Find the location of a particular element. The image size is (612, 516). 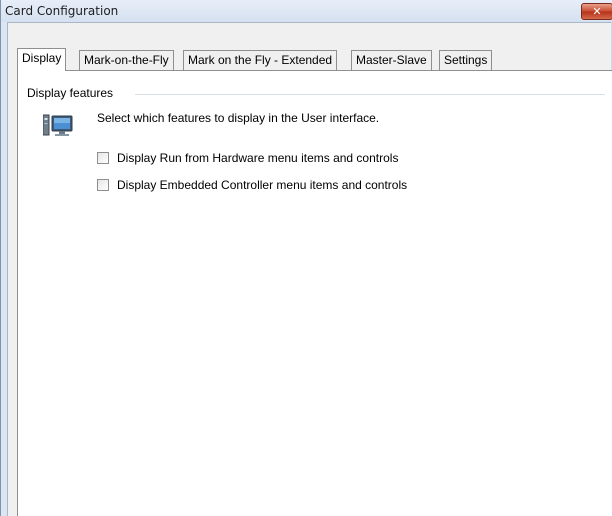

computer-icon is located at coordinates (57, 126).